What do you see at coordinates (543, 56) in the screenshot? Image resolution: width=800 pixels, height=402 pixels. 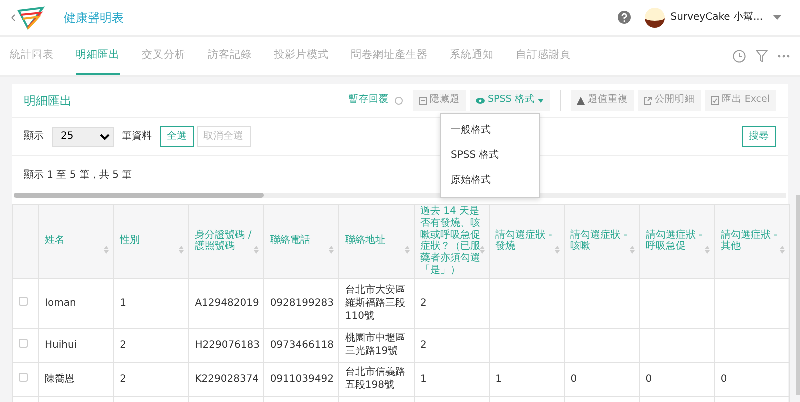 I see `tab: 自訂感謝頁` at bounding box center [543, 56].